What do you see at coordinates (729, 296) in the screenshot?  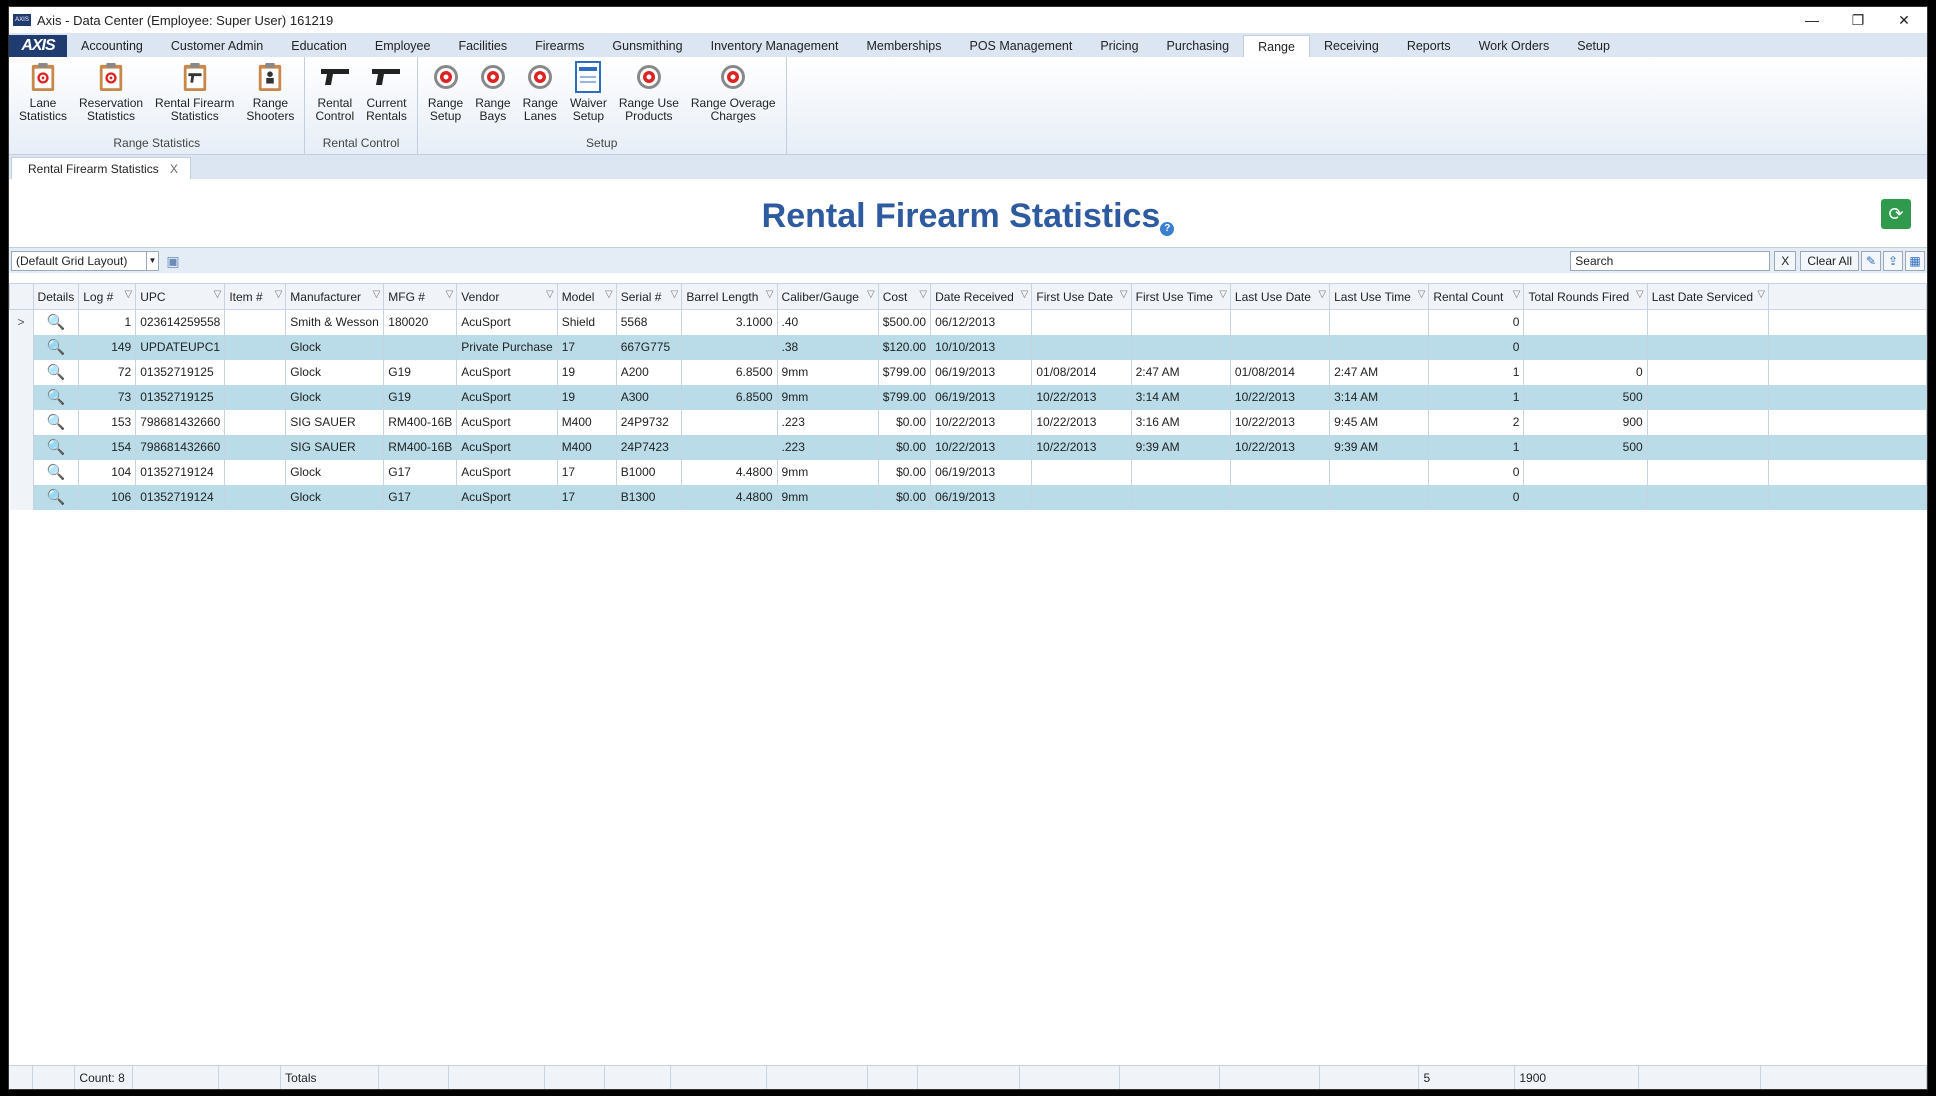 I see `column-header-barrel-length: Barrel Length ▽` at bounding box center [729, 296].